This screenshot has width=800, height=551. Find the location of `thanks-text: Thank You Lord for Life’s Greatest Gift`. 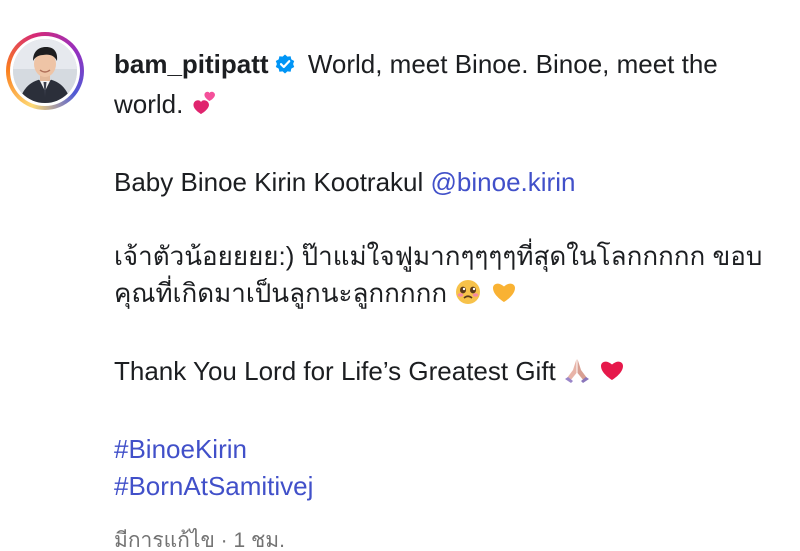

thanks-text: Thank You Lord for Life’s Greatest Gift is located at coordinates (335, 371).